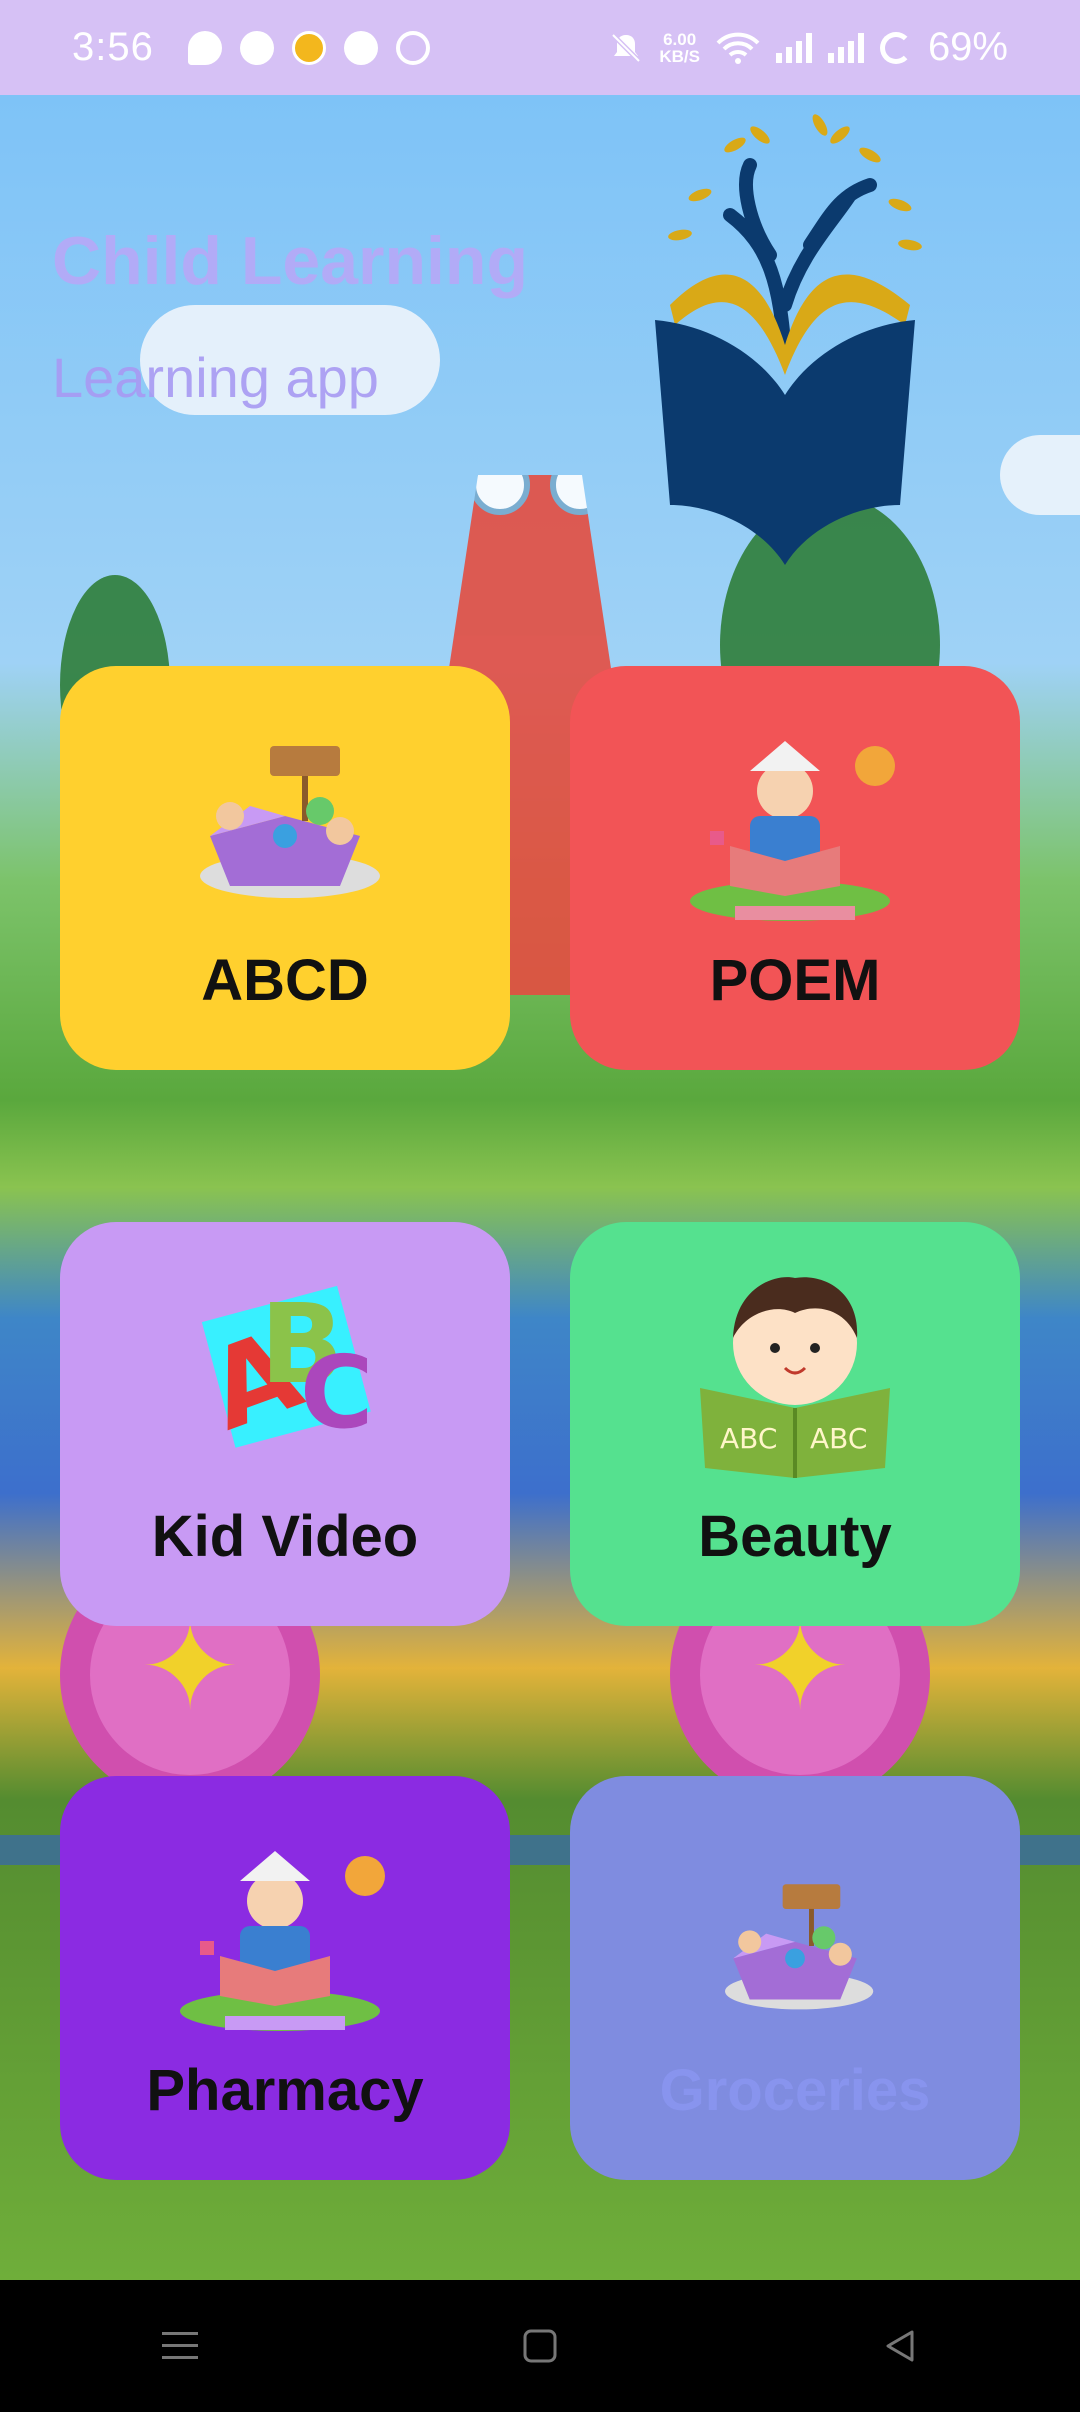 The width and height of the screenshot is (1080, 2412). What do you see at coordinates (113, 47) in the screenshot?
I see `status-time: 3:56` at bounding box center [113, 47].